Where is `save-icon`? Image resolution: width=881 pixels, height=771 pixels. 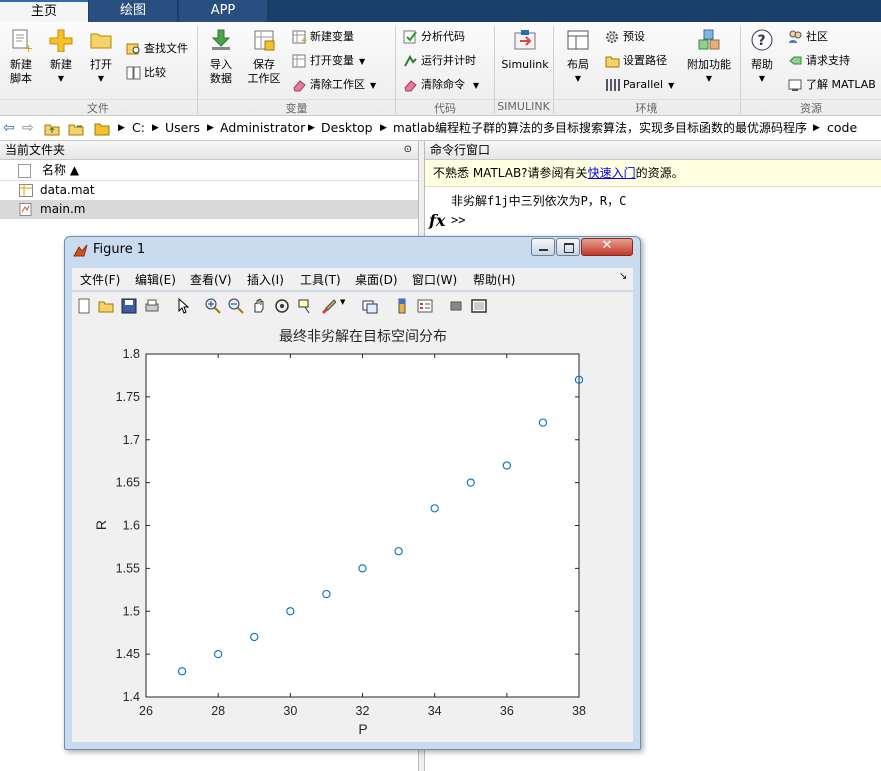
save-icon is located at coordinates (129, 306).